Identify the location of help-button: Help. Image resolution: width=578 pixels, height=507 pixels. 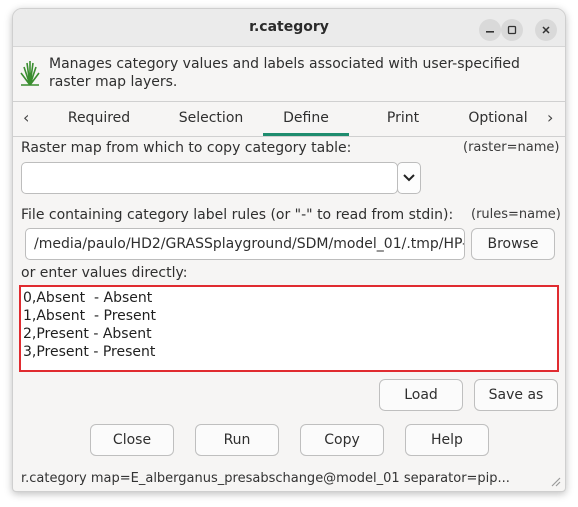
(447, 440).